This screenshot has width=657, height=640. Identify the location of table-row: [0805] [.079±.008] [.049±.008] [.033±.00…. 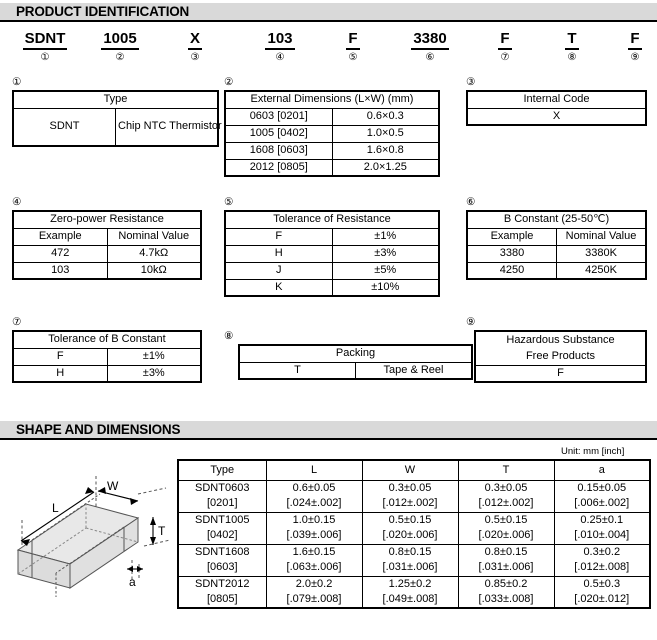
(414, 600).